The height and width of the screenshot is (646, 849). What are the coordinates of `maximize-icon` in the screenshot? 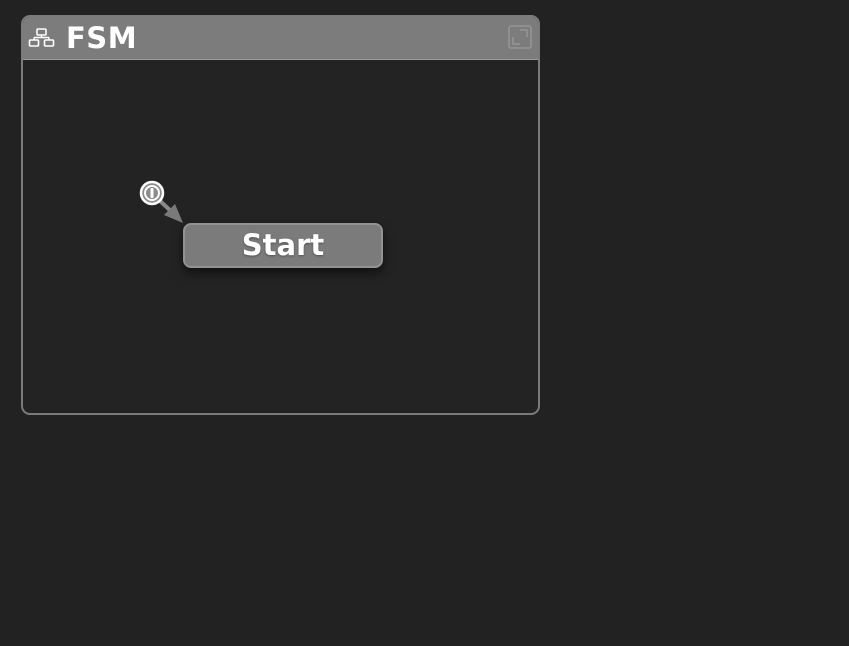 It's located at (520, 37).